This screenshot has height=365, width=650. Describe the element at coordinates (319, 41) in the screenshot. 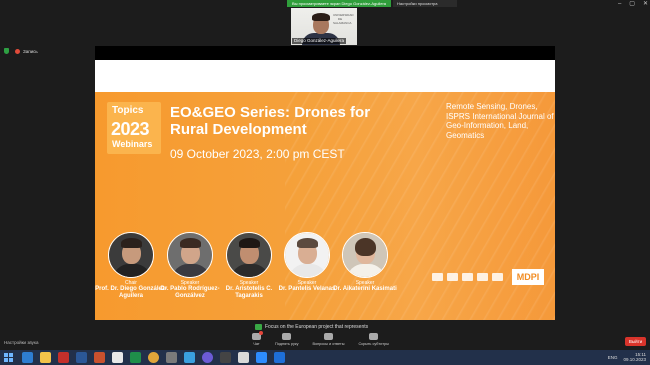

I see `participant-name-label: Diego González-Aguilera` at that location.